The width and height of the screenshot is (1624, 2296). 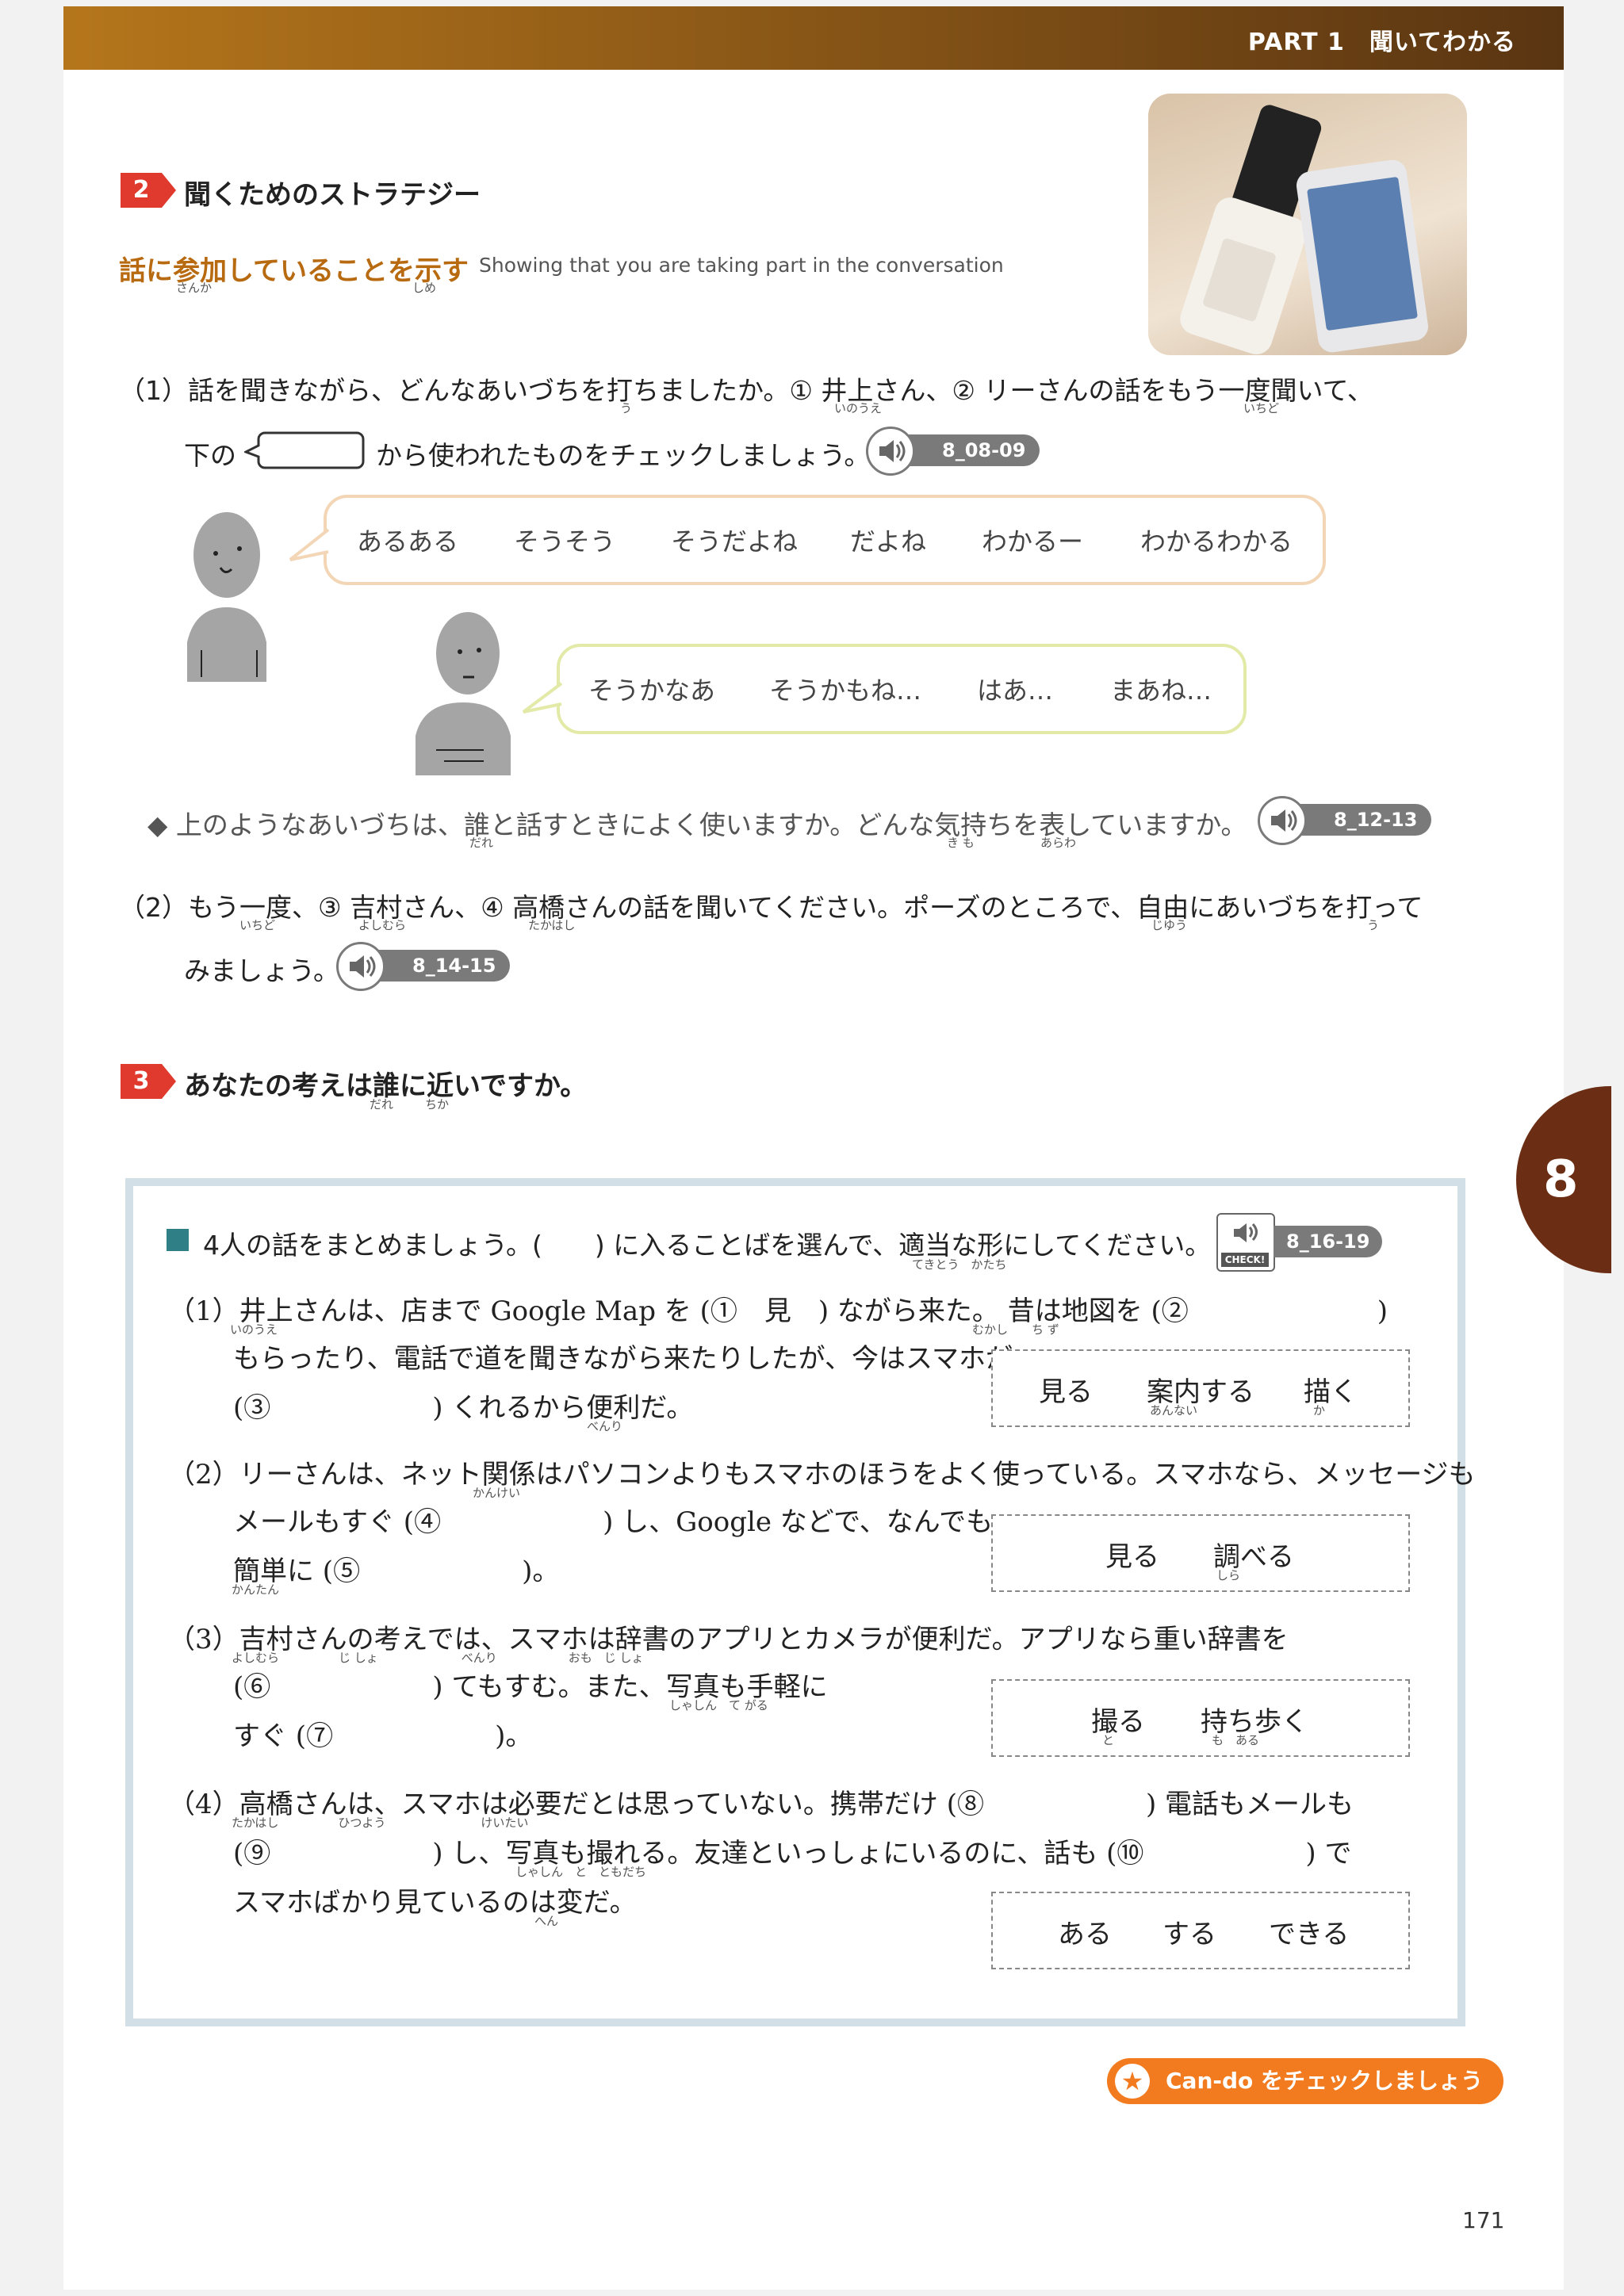 What do you see at coordinates (380, 1823) in the screenshot?
I see `item-4-ruby: たかはし ひつよう けいたい` at bounding box center [380, 1823].